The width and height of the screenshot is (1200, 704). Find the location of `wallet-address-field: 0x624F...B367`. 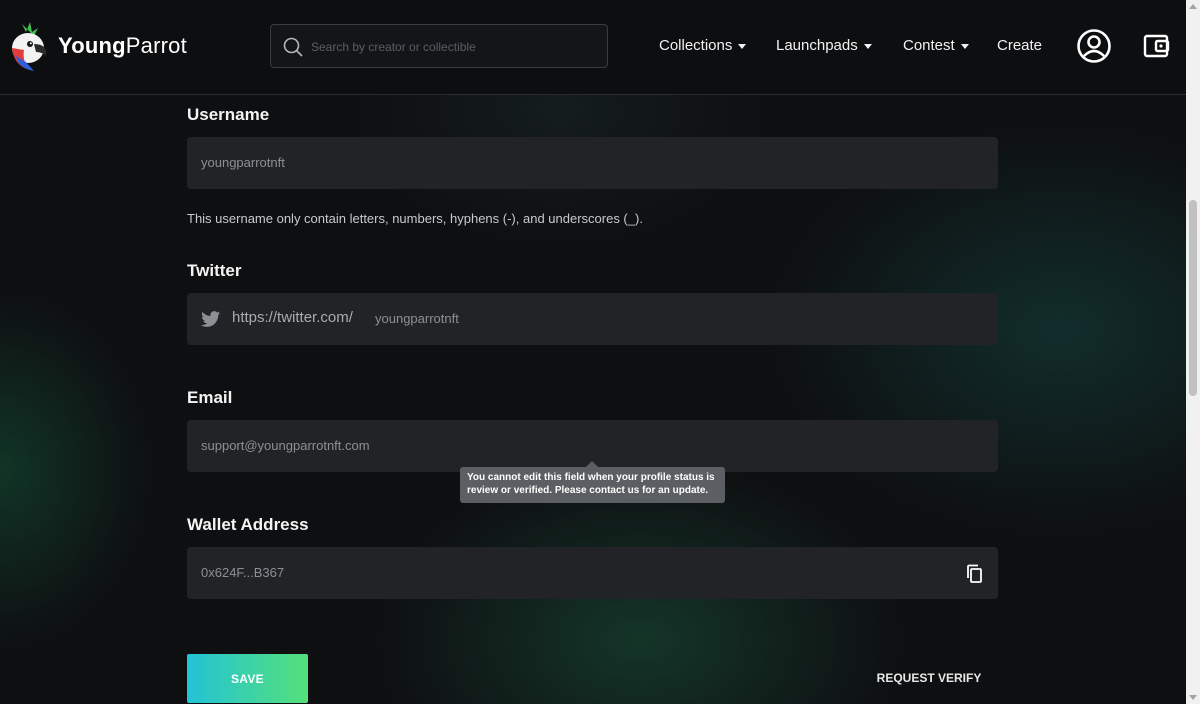

wallet-address-field: 0x624F...B367 is located at coordinates (592, 573).